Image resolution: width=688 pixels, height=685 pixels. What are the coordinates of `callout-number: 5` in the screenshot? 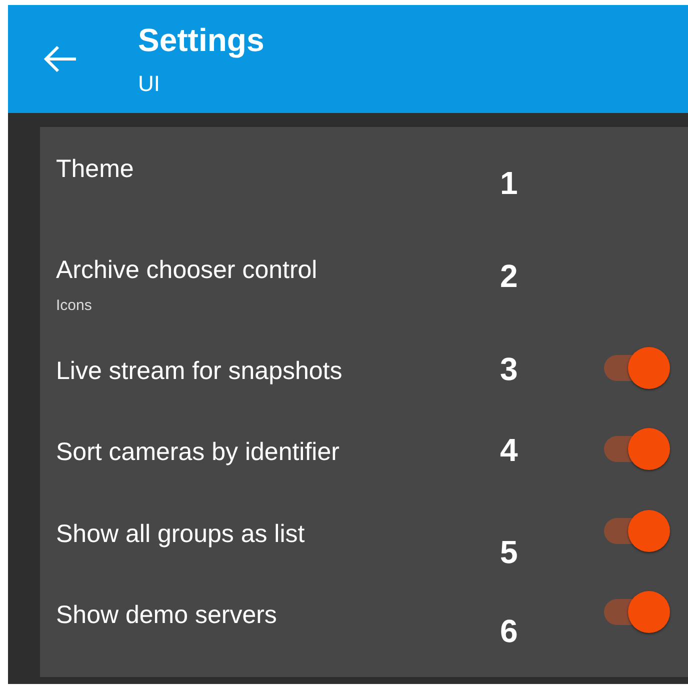 It's located at (509, 552).